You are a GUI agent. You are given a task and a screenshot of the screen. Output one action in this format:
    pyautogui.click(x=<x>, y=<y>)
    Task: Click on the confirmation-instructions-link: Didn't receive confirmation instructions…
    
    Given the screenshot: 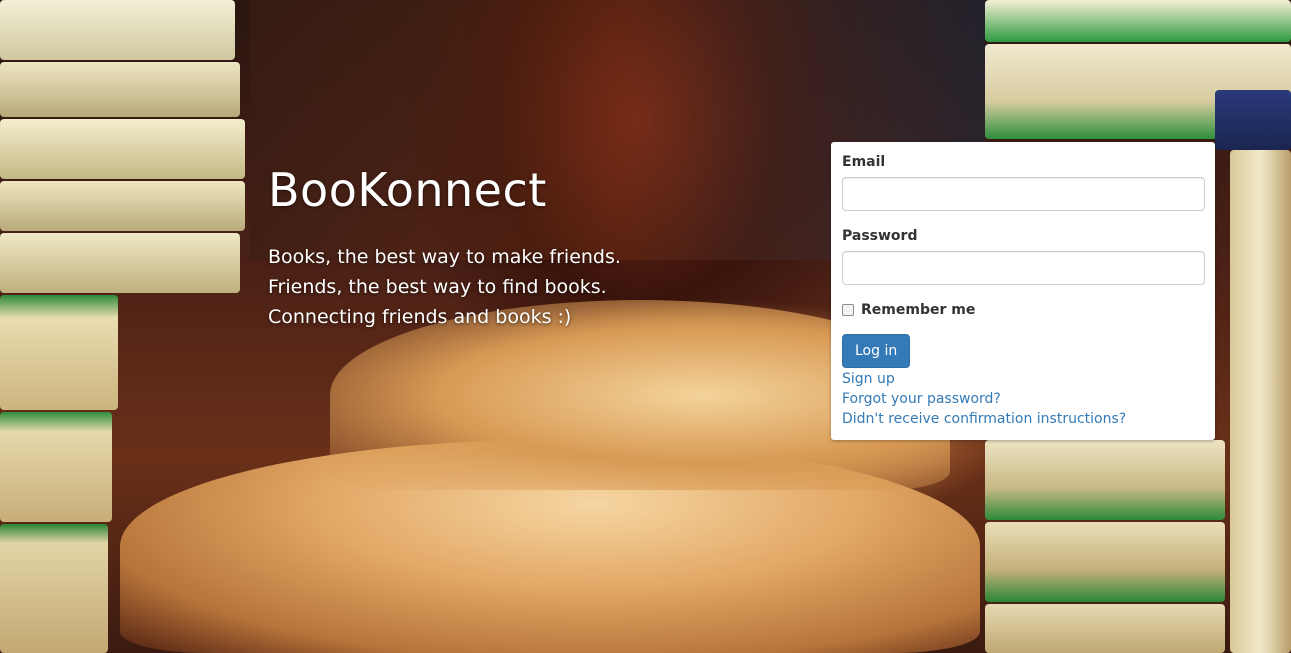 What is the action you would take?
    pyautogui.click(x=1023, y=419)
    